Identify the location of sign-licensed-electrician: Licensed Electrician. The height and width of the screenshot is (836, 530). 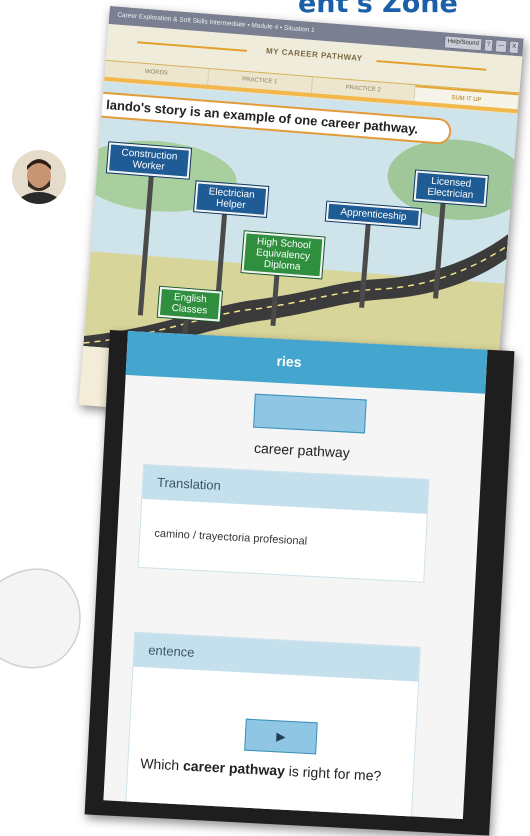
(450, 188).